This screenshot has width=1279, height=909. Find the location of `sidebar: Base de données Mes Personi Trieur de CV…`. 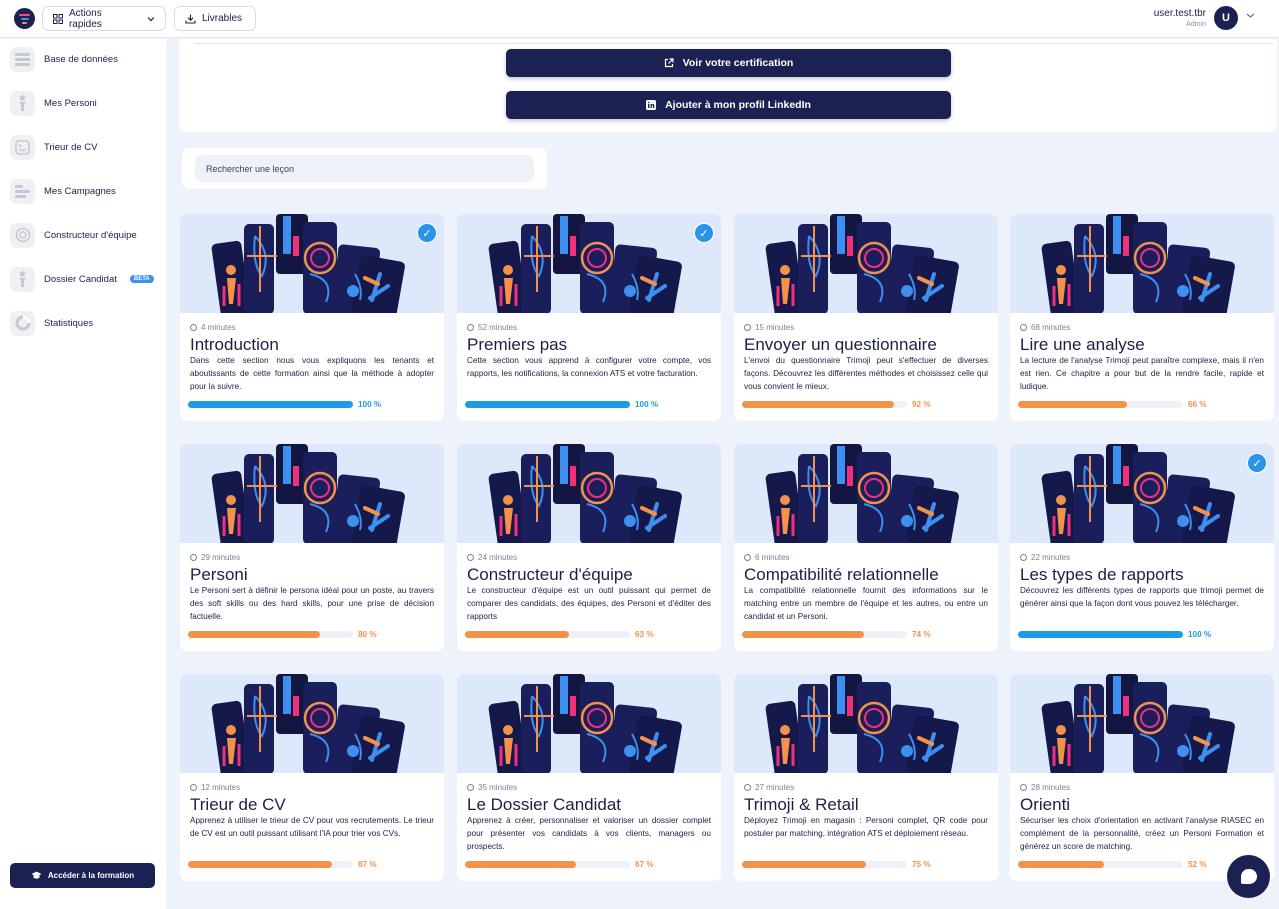

sidebar: Base de données Mes Personi Trieur de CV… is located at coordinates (83, 474).